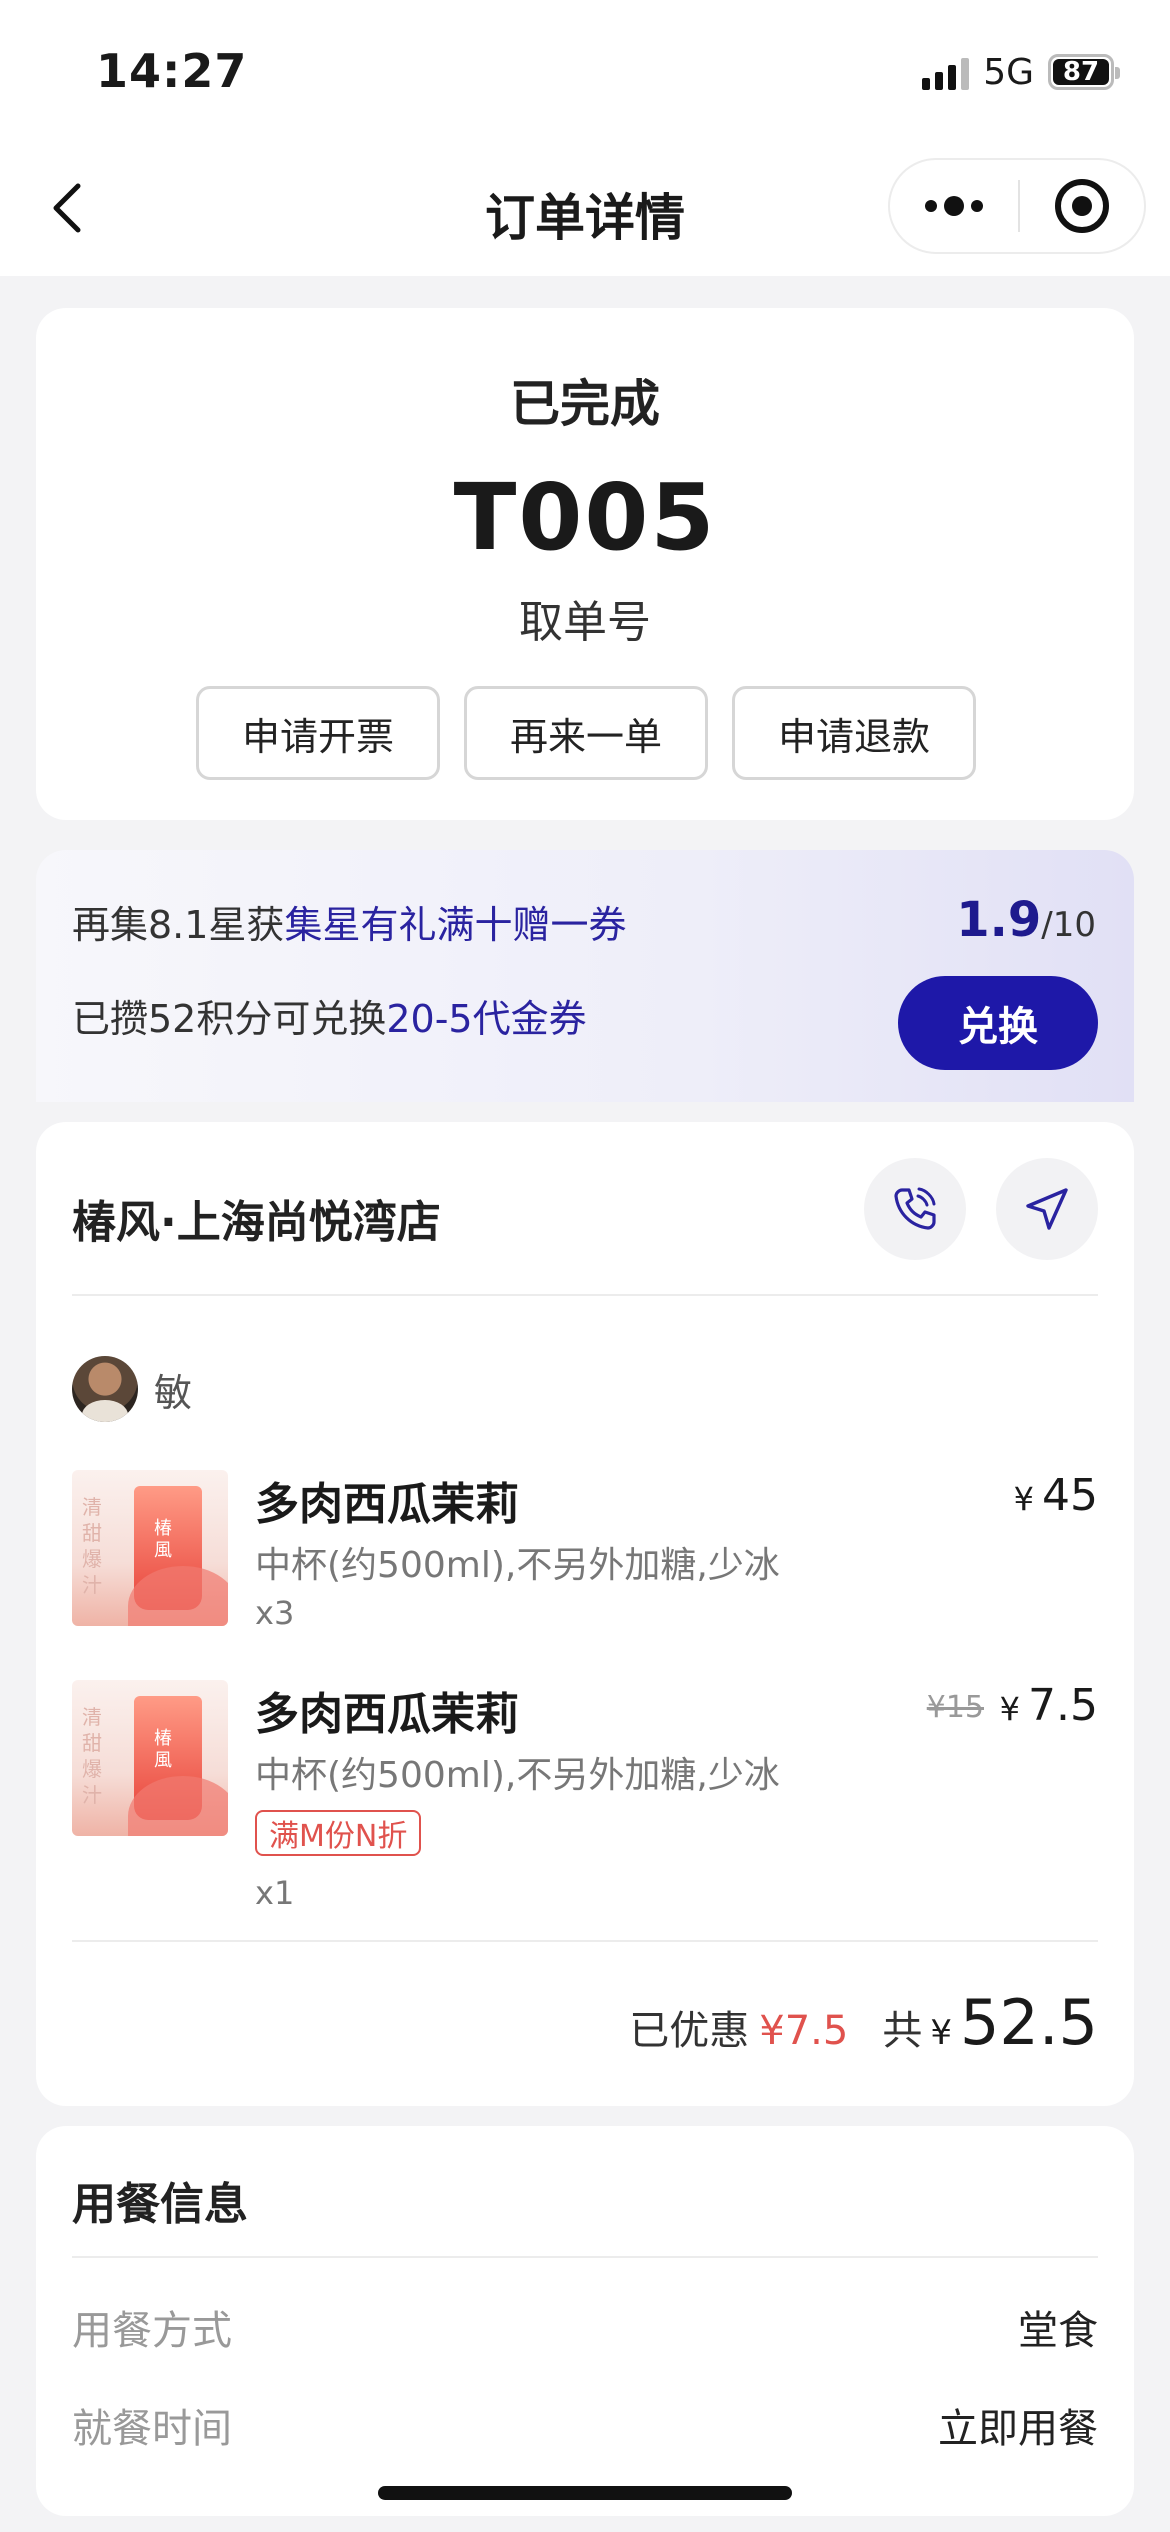 The image size is (1170, 2532). I want to click on item-quantity: x3, so click(275, 1613).